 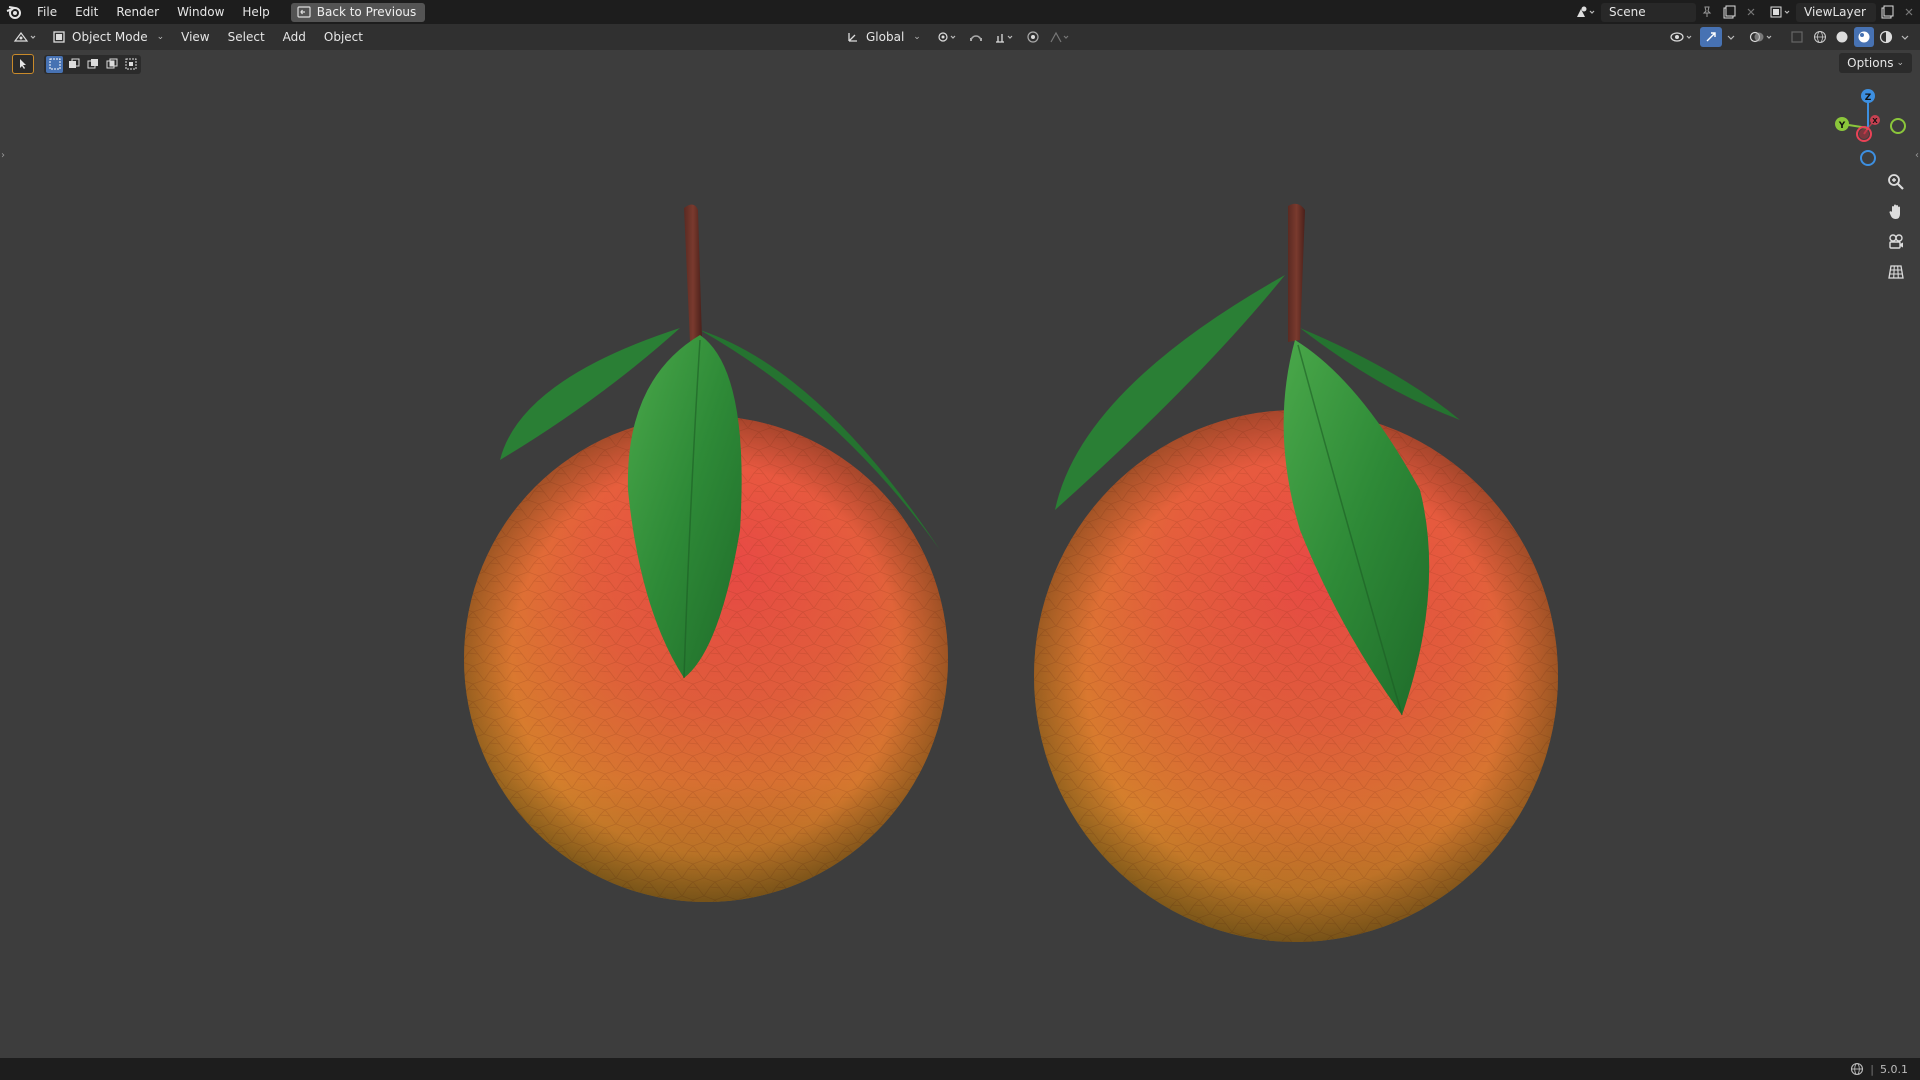 I want to click on network-icon, so click(x=1857, y=1069).